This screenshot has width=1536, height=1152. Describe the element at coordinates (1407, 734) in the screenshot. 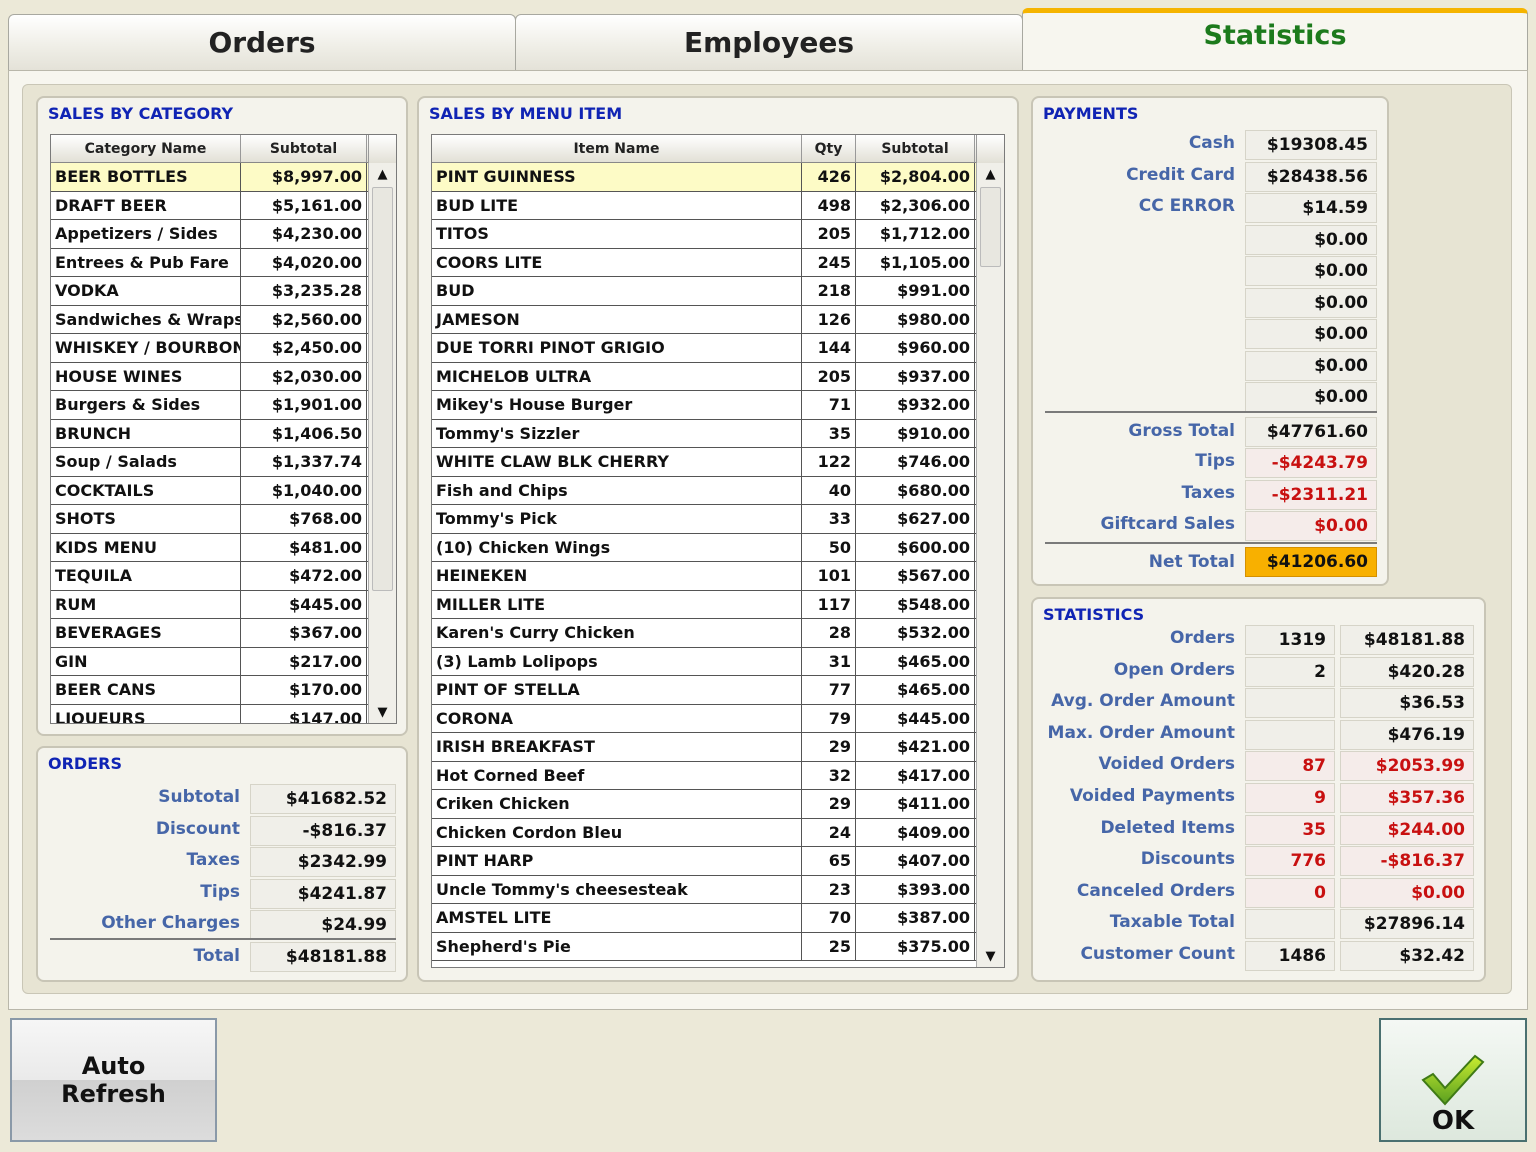

I see `statistic-amount: $476.19` at that location.